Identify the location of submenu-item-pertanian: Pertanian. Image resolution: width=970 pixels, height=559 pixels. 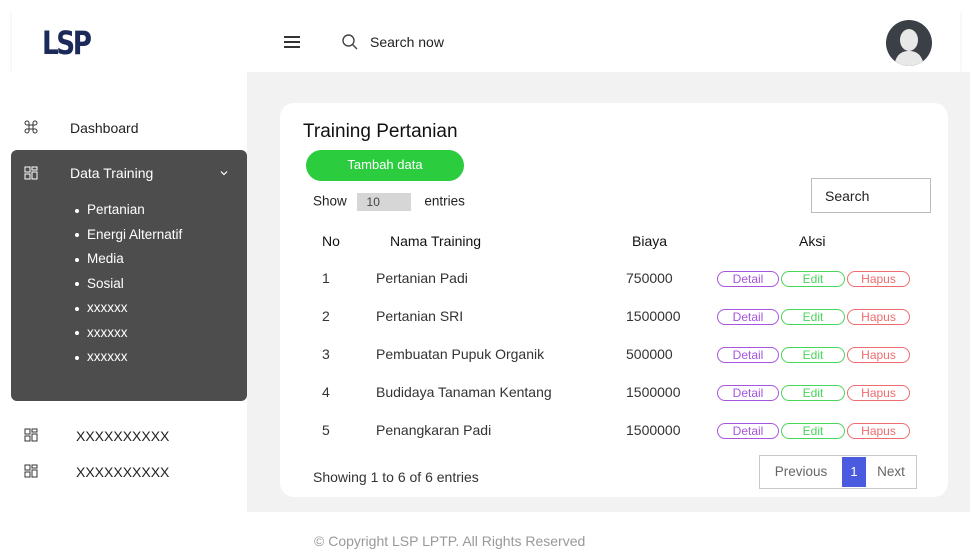
(127, 210).